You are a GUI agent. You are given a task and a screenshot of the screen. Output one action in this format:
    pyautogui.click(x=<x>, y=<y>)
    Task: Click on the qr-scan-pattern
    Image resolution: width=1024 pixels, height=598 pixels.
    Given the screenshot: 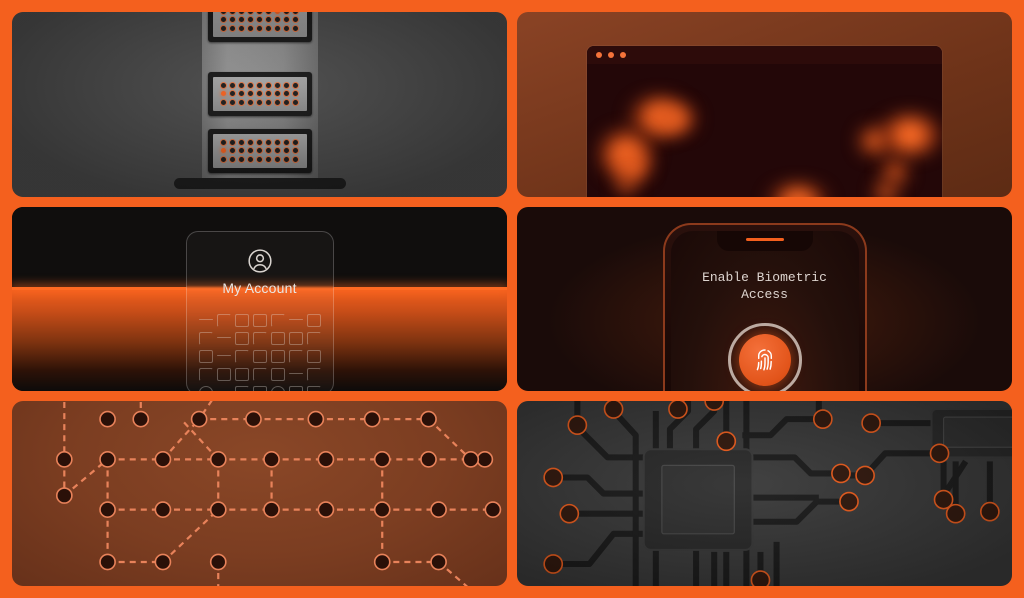 What is the action you would take?
    pyautogui.click(x=259, y=352)
    